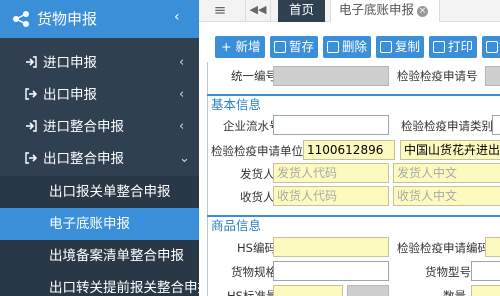 The width and height of the screenshot is (500, 296). I want to click on sidebar-header: 货物申报 ‹, so click(99, 19).